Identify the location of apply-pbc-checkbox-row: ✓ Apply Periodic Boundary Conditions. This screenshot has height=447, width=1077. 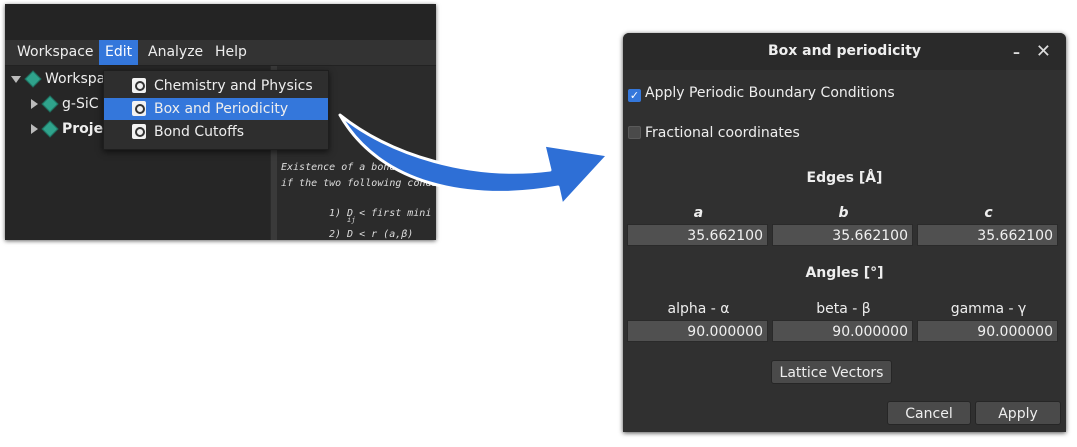
(761, 93).